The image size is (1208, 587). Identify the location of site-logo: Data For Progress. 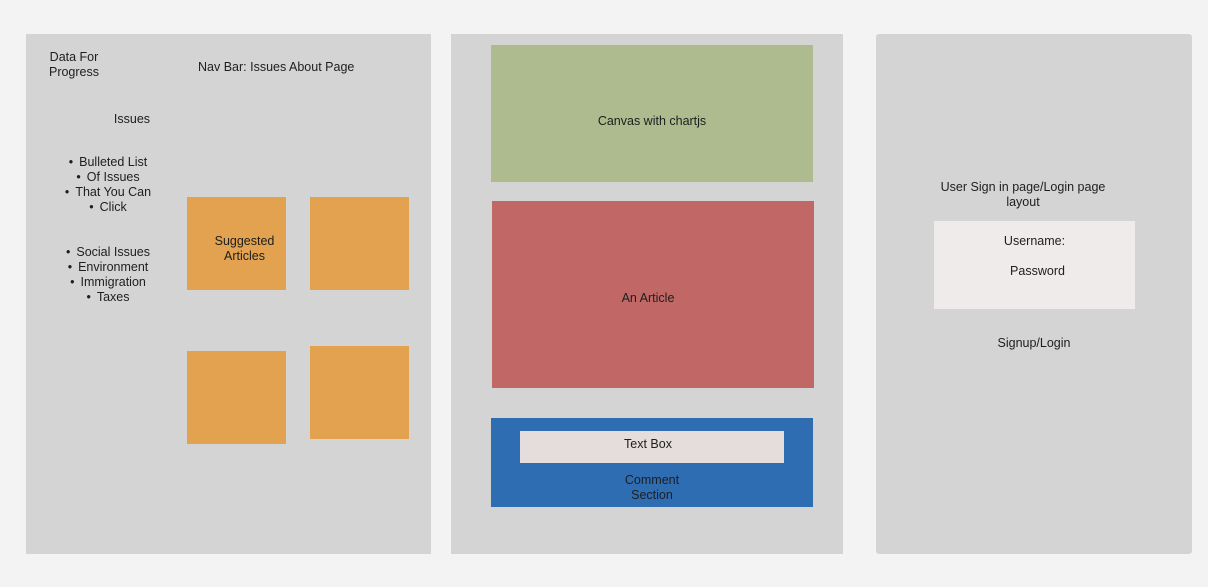
(74, 65).